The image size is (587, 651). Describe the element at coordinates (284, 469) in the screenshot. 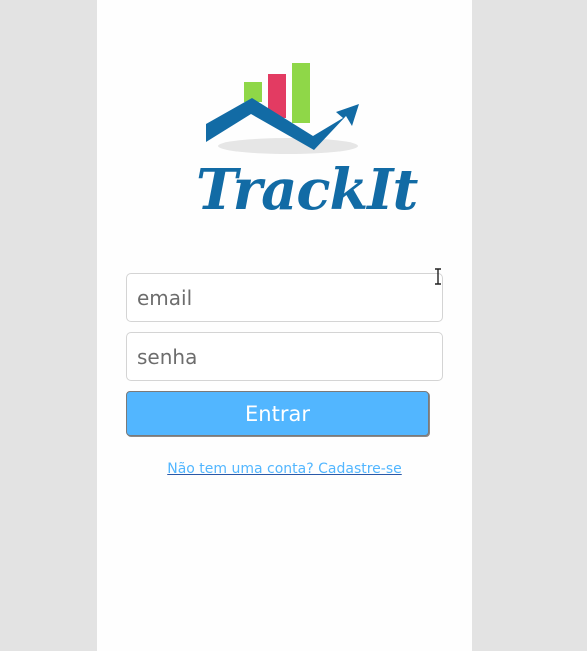

I see `signup-link: Não tem uma conta? Cadastre-se` at that location.